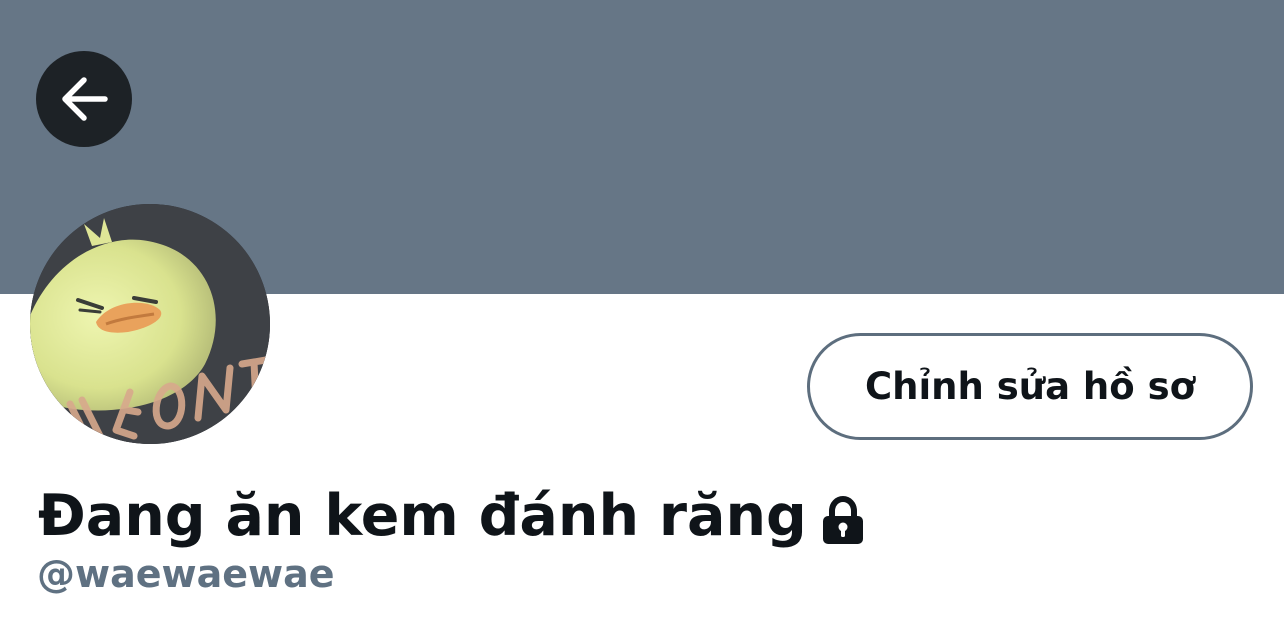 The image size is (1284, 627). I want to click on edit-profile-label: Chỉnh sửa hồ sơ, so click(1030, 386).